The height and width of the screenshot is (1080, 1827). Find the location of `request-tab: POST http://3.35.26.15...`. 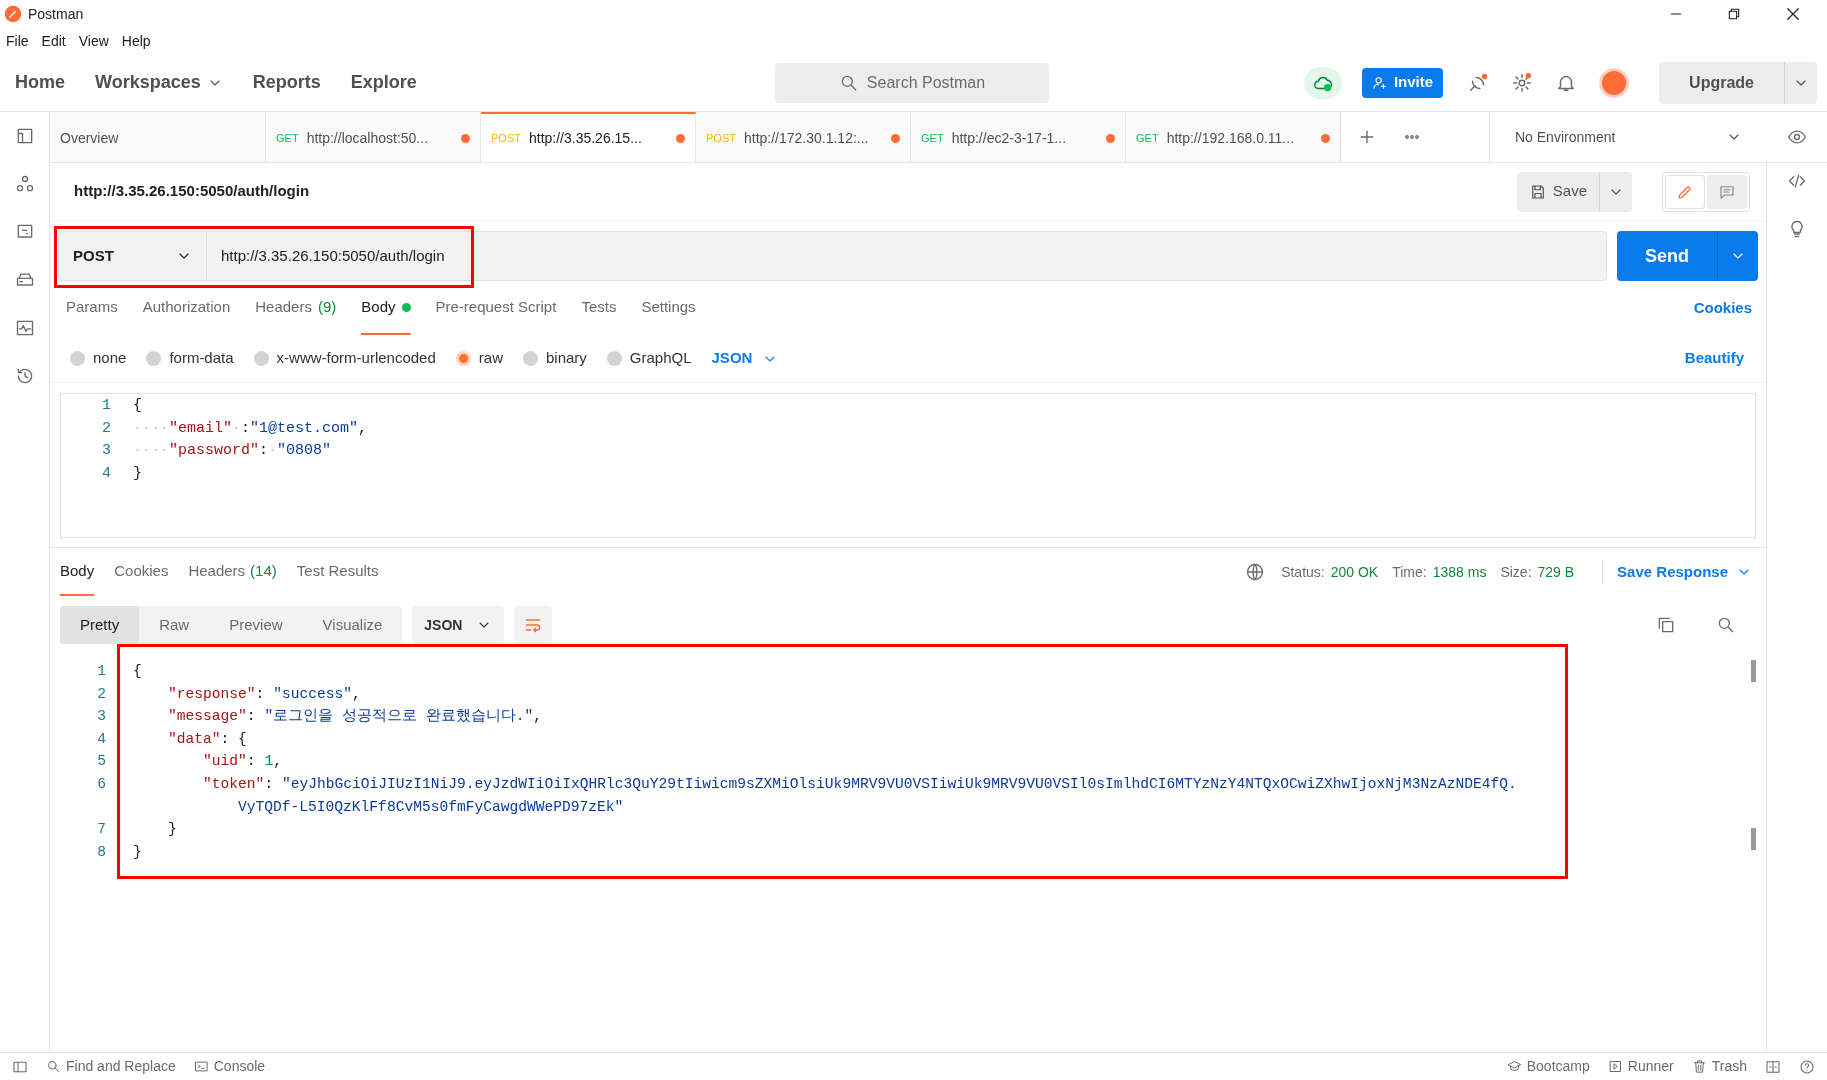

request-tab: POST http://3.35.26.15... is located at coordinates (588, 137).